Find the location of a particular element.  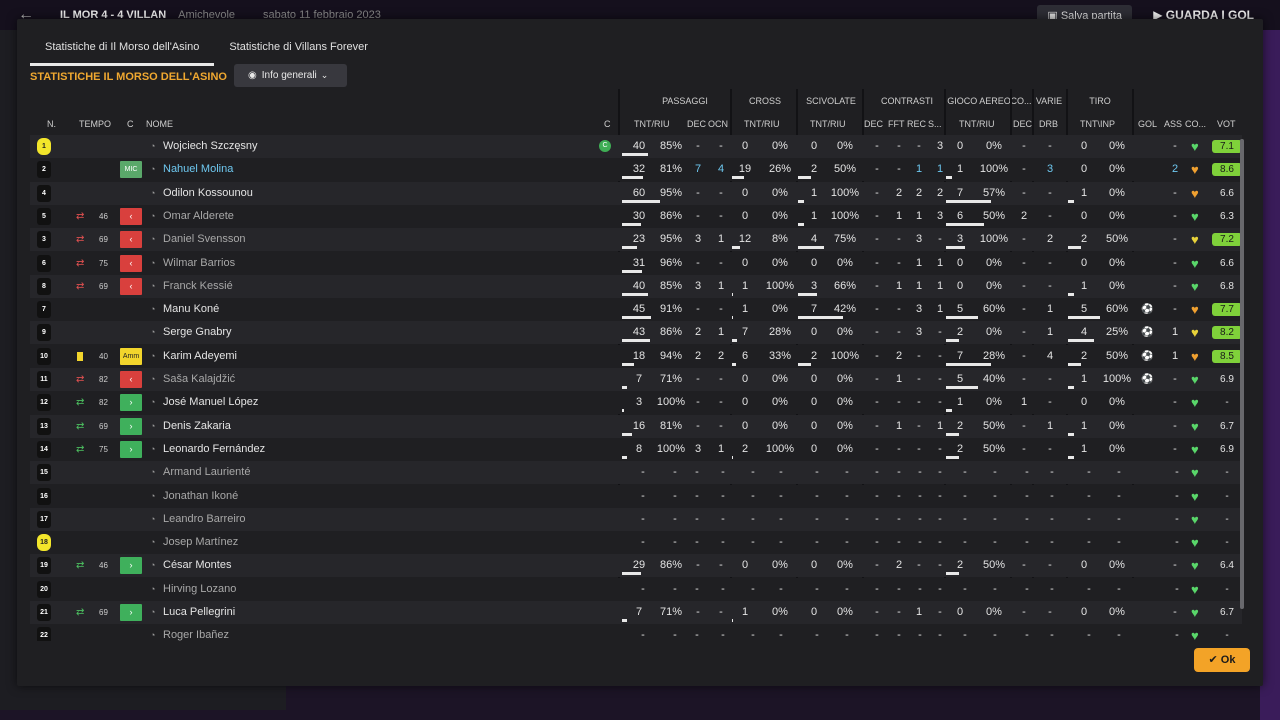

col-con-rec: REC is located at coordinates (916, 124).